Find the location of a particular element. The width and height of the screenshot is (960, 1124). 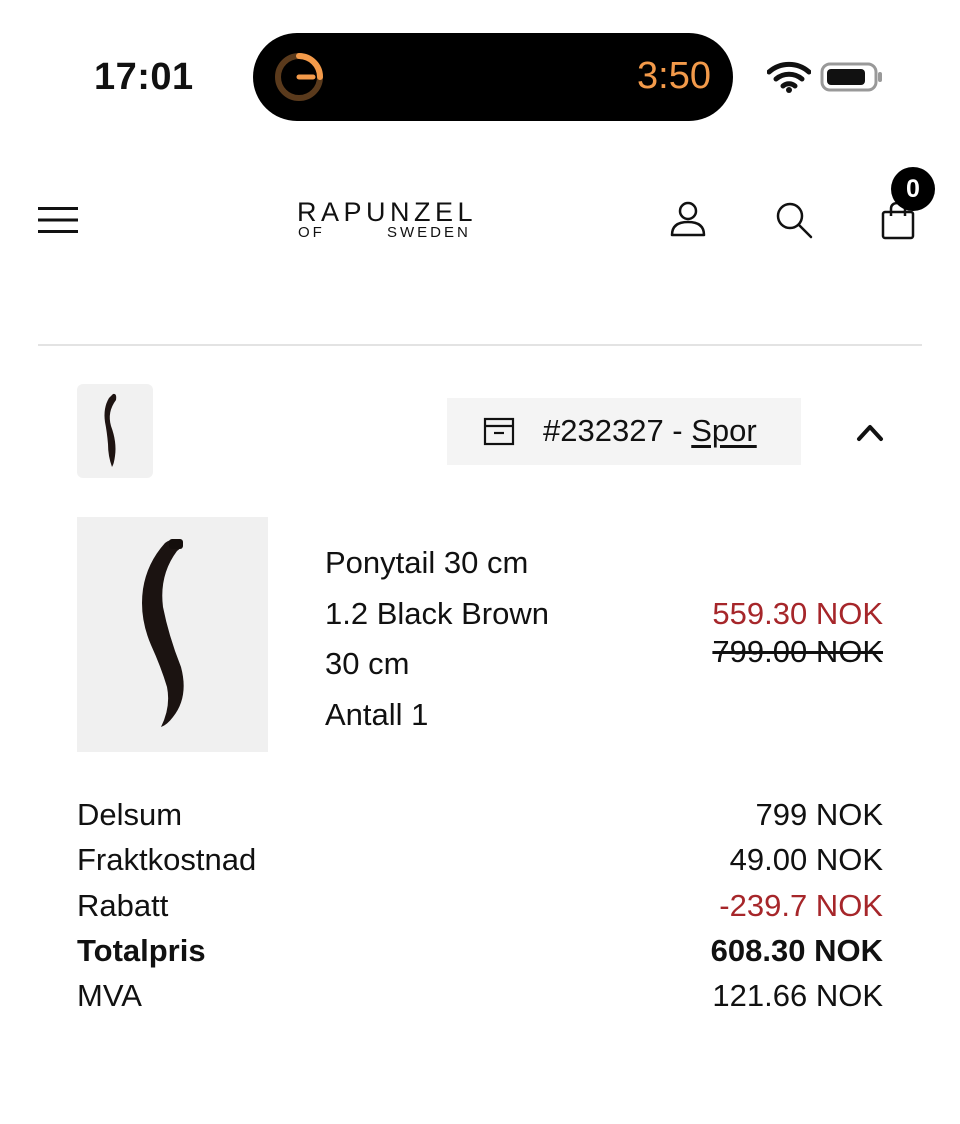

summary-value: -239.7 NOK is located at coordinates (801, 905).